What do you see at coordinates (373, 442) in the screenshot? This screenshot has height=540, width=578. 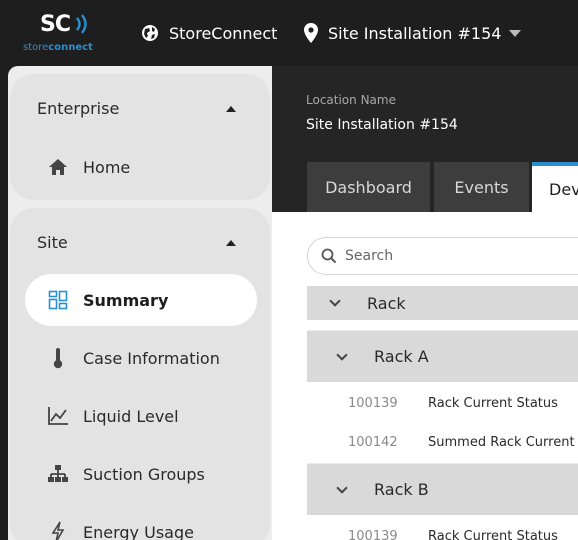 I see `point-id: 100142` at bounding box center [373, 442].